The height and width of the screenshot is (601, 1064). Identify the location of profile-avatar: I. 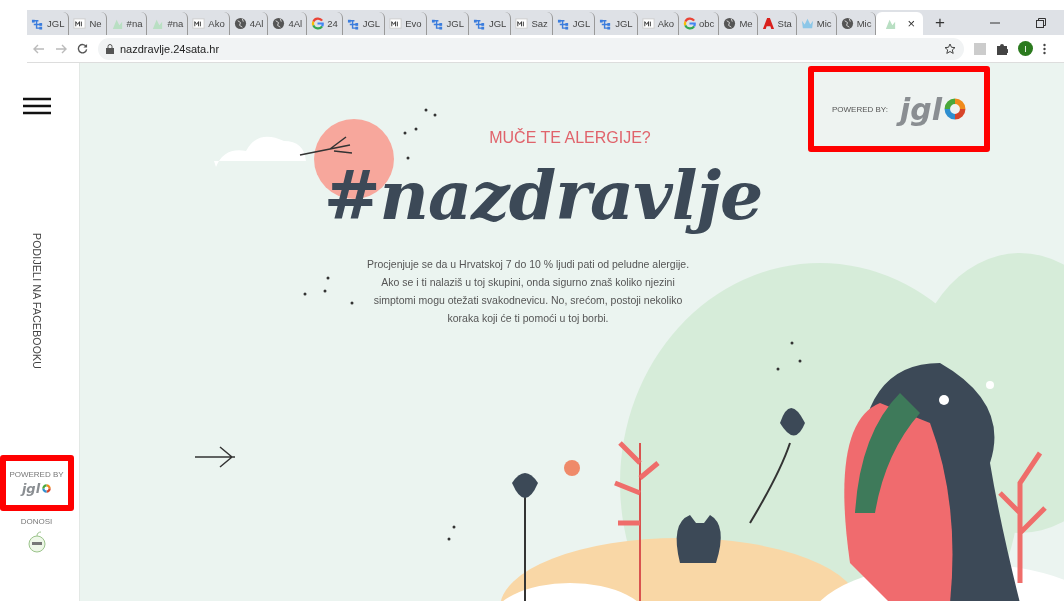
(1025, 48).